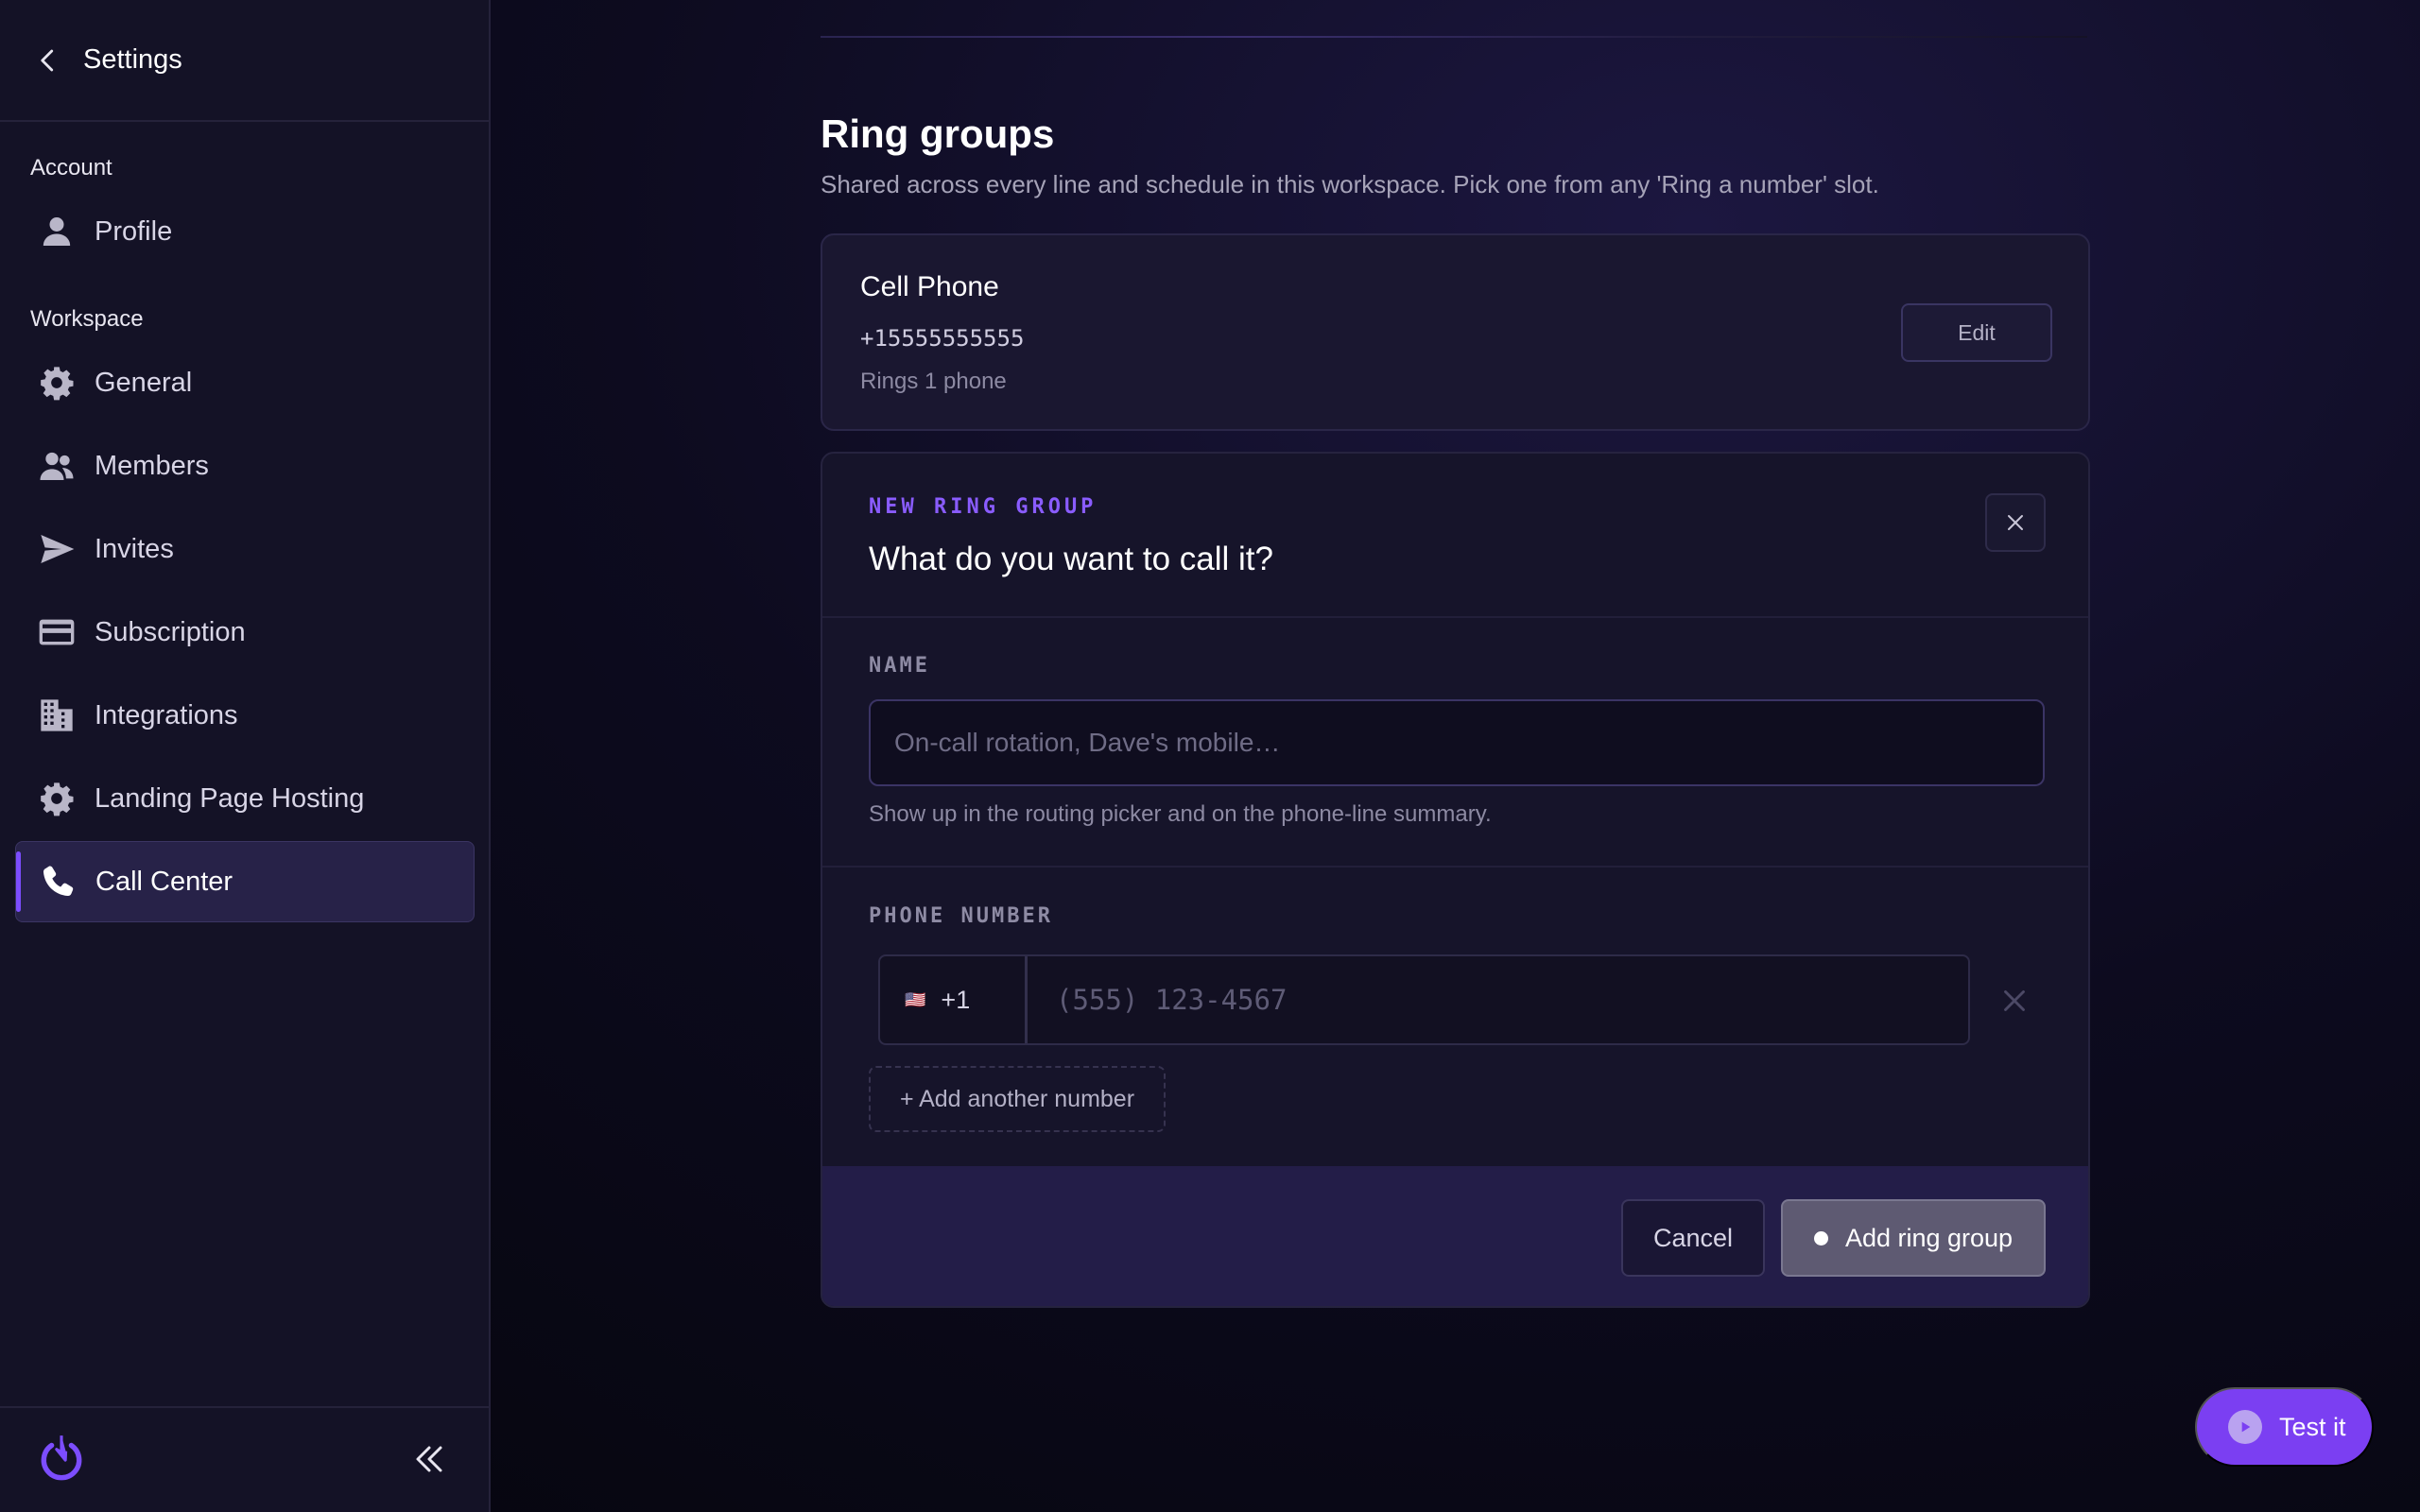  I want to click on top-divider, so click(1454, 37).